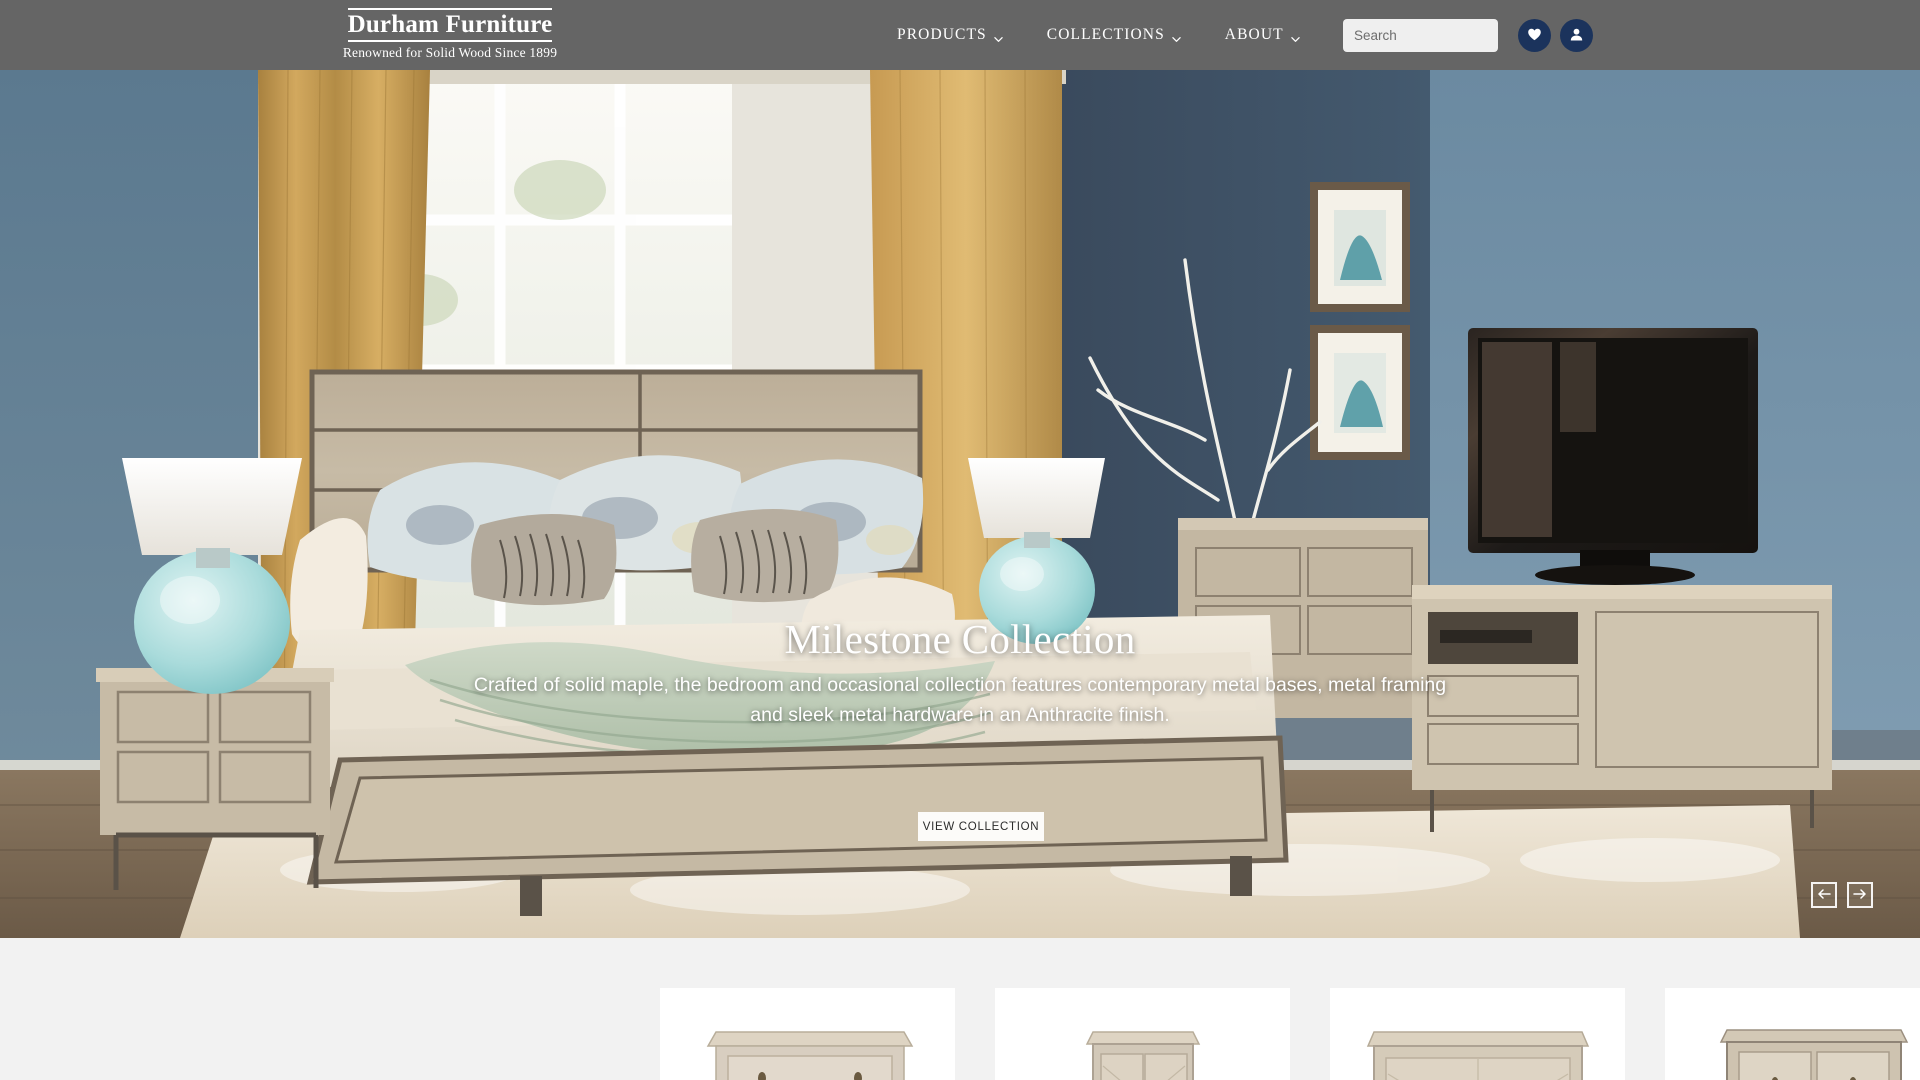 The width and height of the screenshot is (1920, 1080). I want to click on wishlist-button, so click(1534, 35).